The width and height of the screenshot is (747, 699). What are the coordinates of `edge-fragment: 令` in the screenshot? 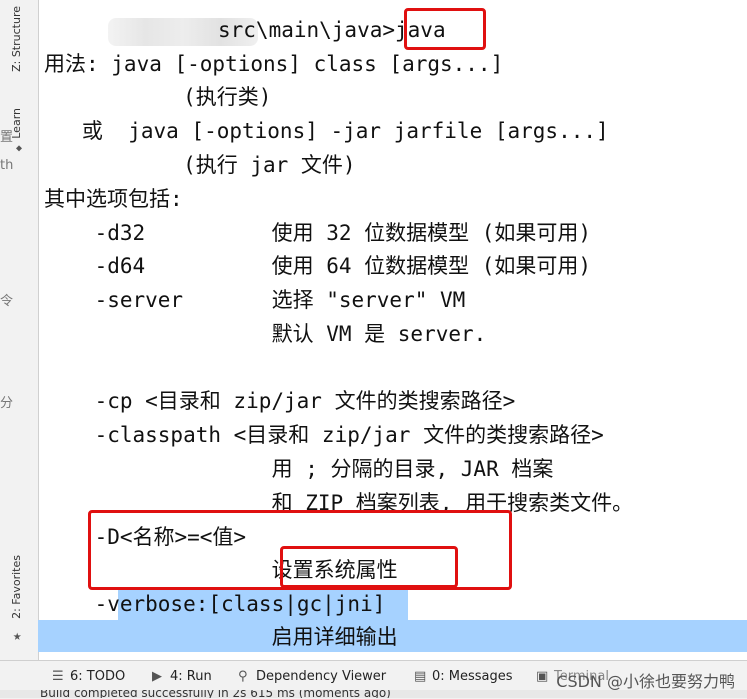 It's located at (7, 301).